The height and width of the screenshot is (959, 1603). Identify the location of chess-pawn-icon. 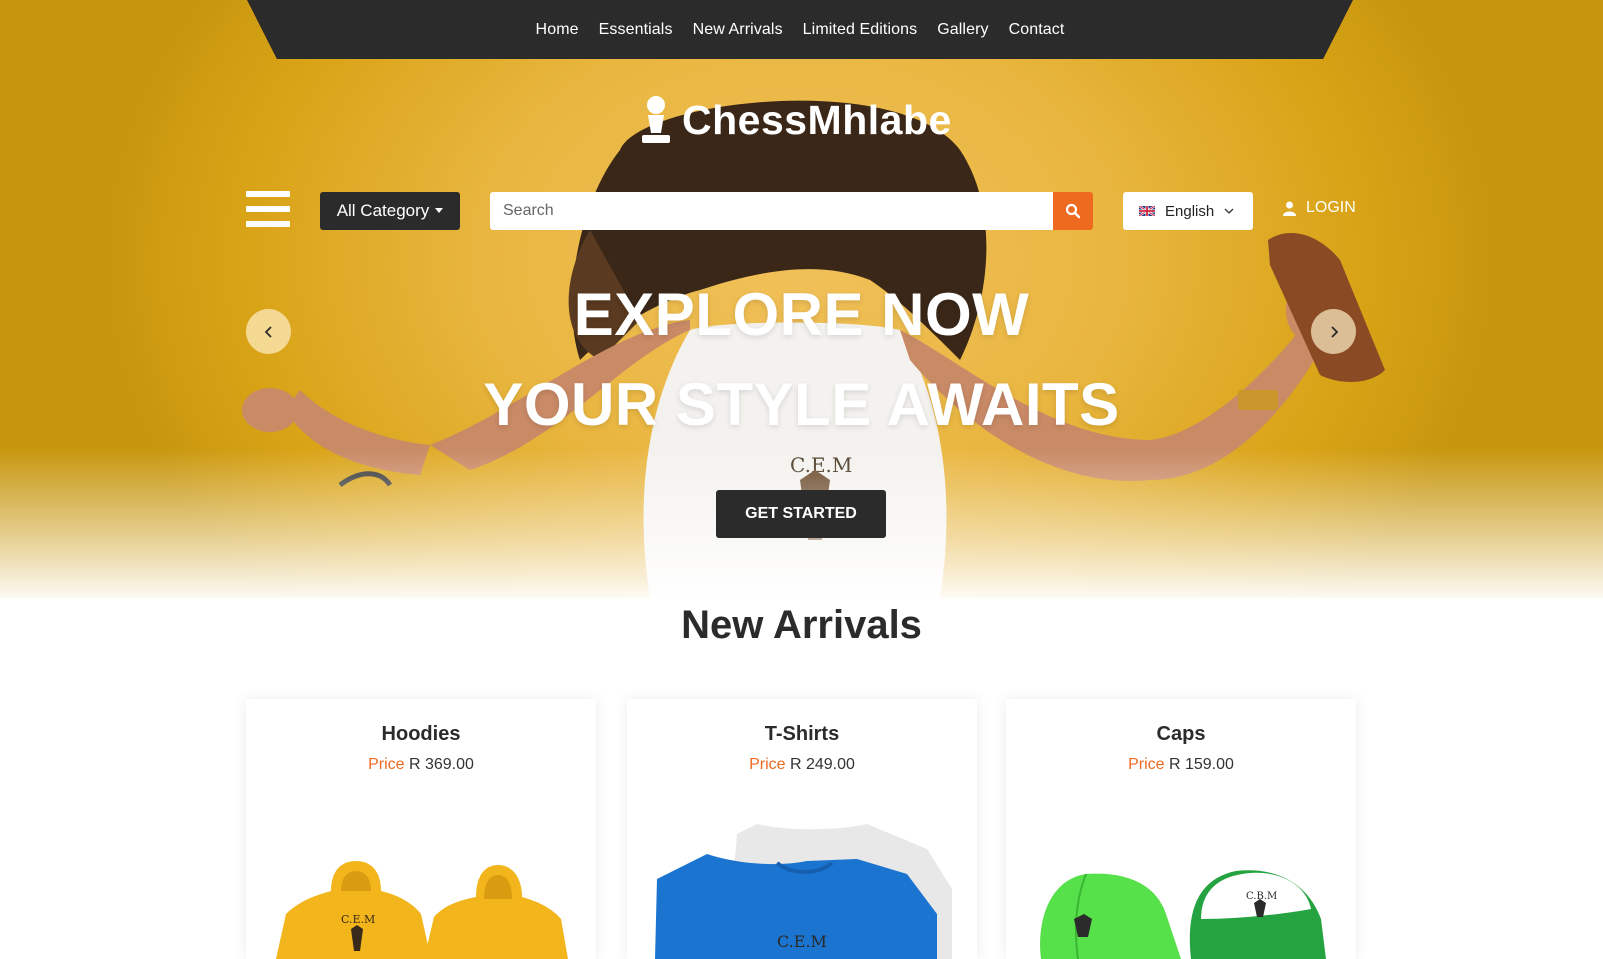
(656, 119).